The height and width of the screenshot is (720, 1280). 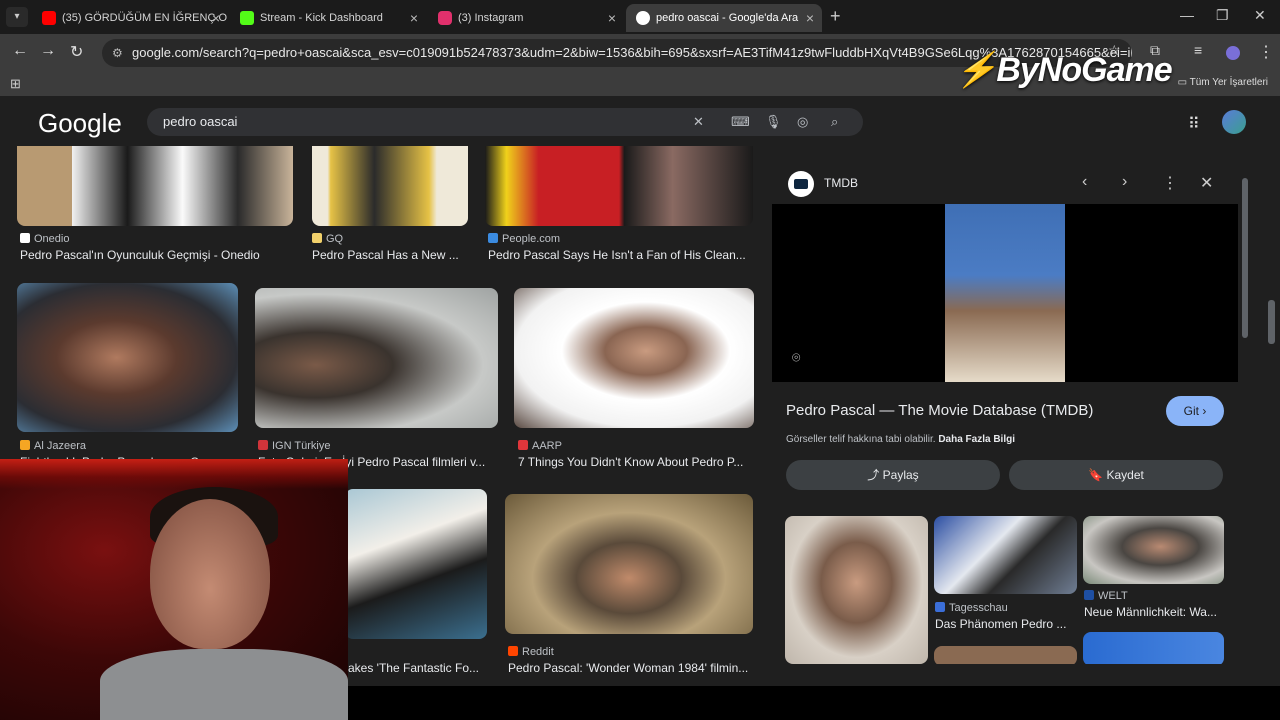 What do you see at coordinates (76, 52) in the screenshot?
I see `reload-icon: ↻` at bounding box center [76, 52].